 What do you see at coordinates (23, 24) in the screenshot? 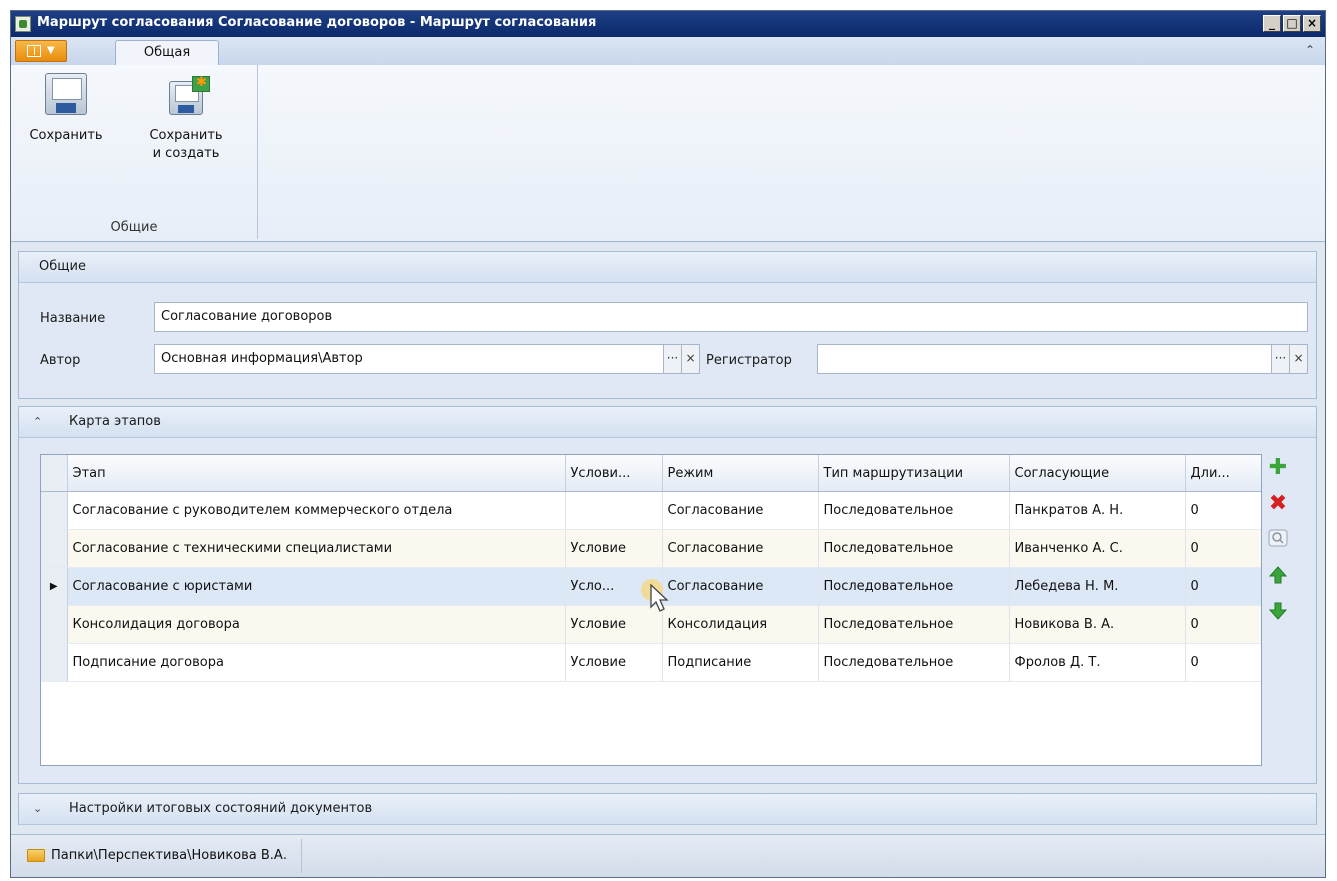
I see `app-icon` at bounding box center [23, 24].